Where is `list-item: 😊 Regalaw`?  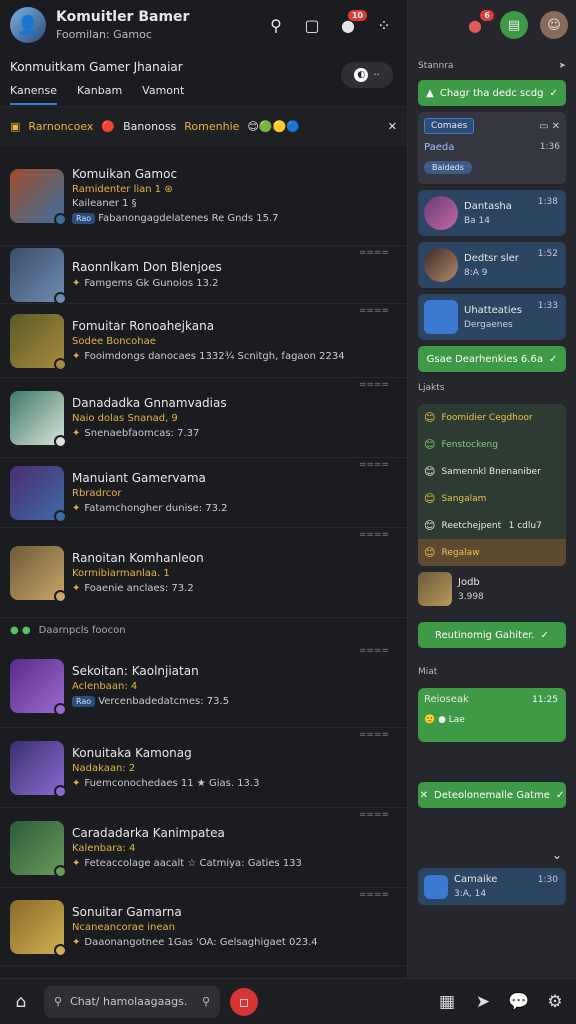 list-item: 😊 Regalaw is located at coordinates (492, 552).